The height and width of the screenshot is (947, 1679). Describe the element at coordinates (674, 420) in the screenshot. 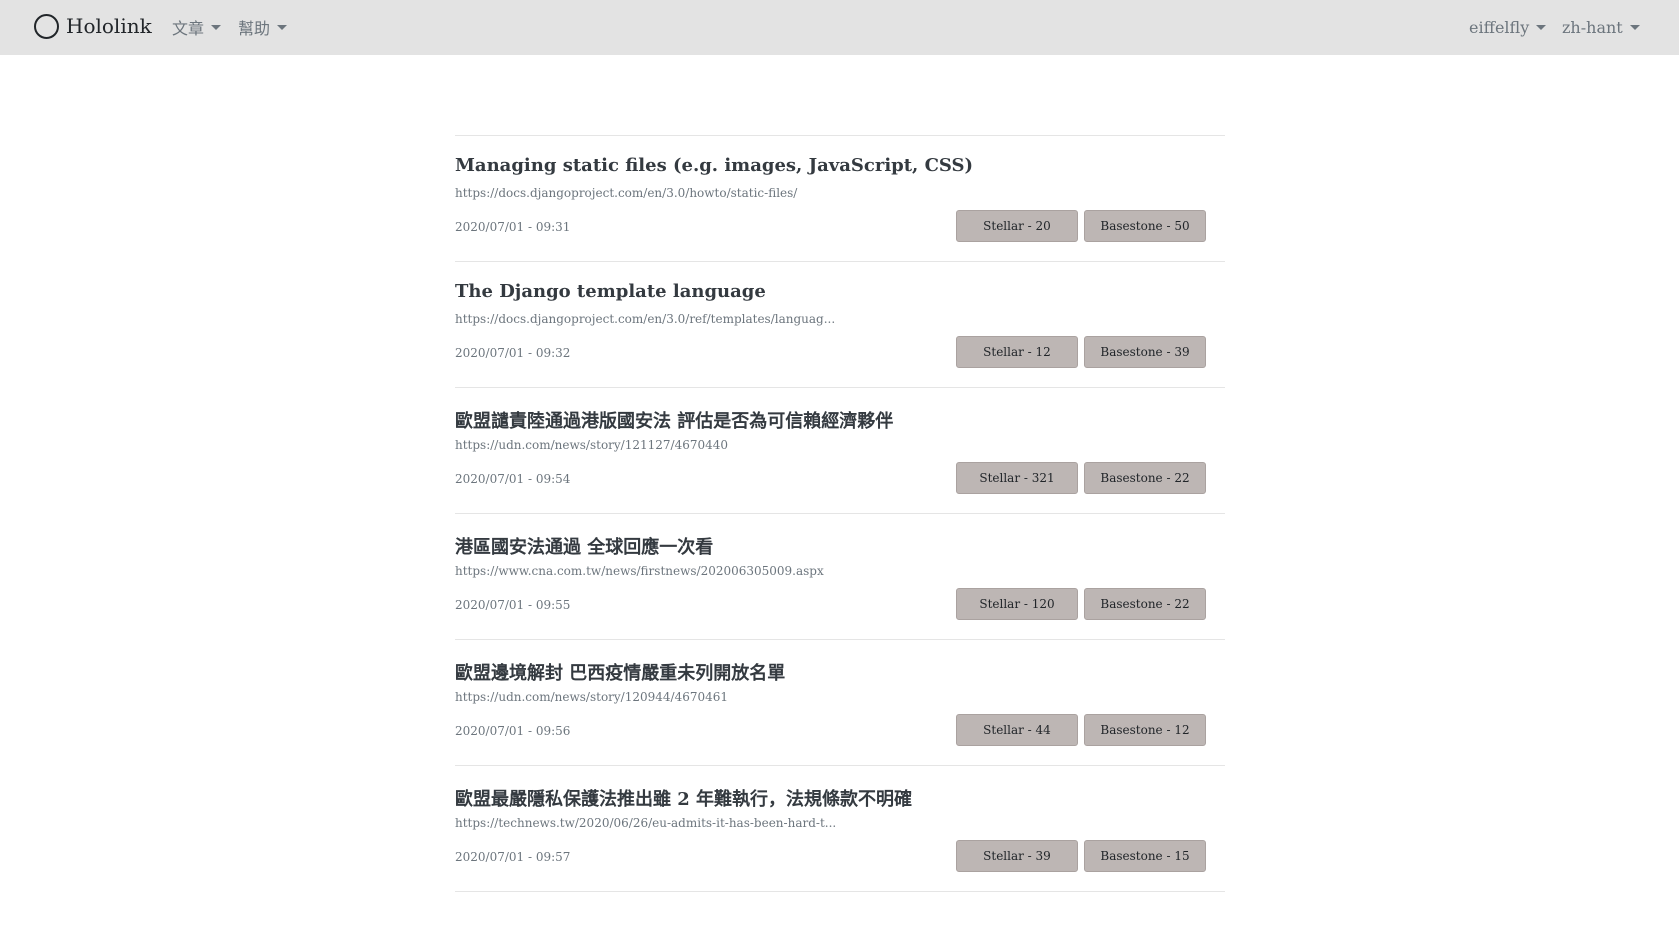

I see `article-title-link: 歐盟譴責陸通過港版國安法 評估是否為可信賴經濟夥伴` at that location.